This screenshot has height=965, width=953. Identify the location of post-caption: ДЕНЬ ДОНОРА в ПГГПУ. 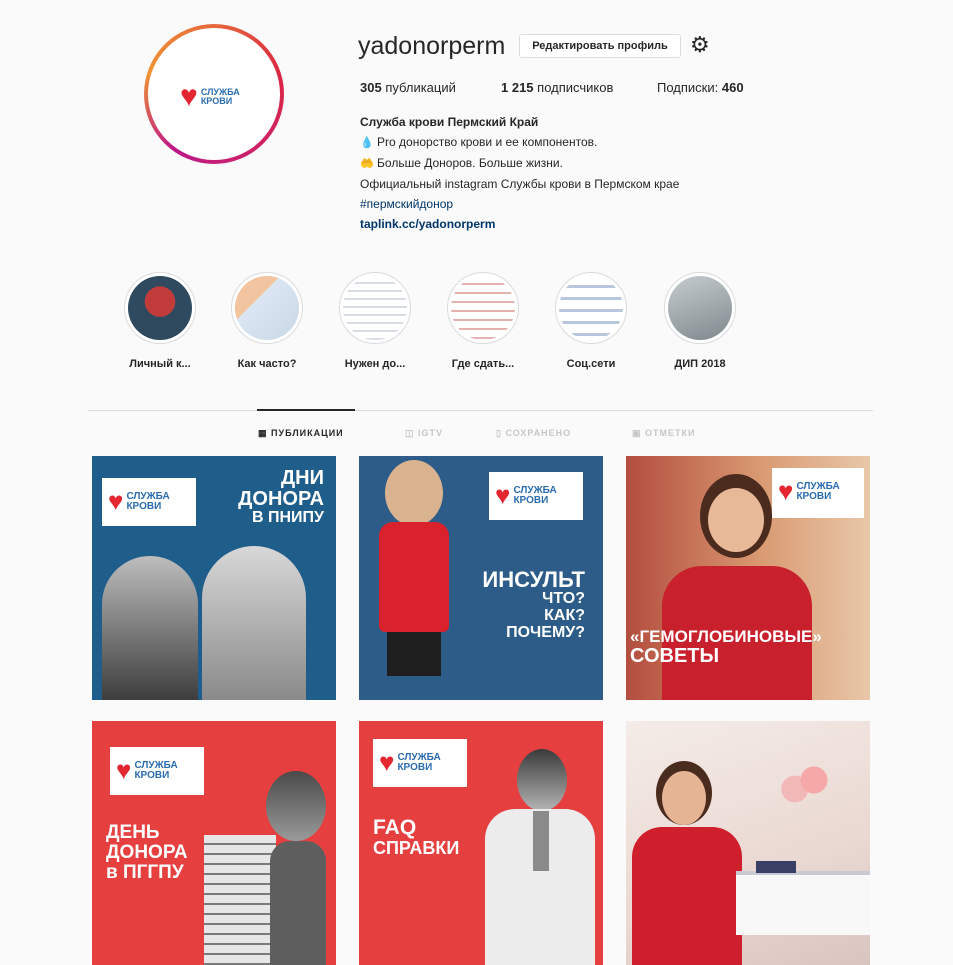
(147, 853).